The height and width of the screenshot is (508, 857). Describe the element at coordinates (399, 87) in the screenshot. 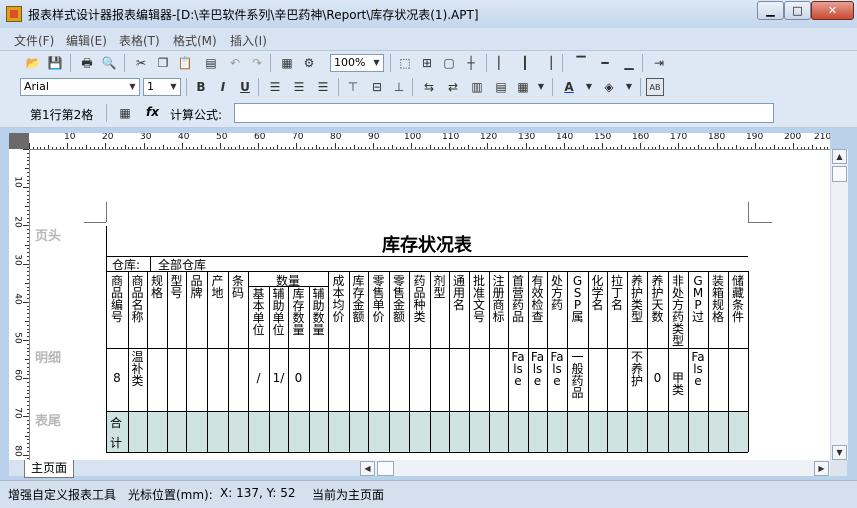

I see `valign-bottom-icon: ⊥` at that location.